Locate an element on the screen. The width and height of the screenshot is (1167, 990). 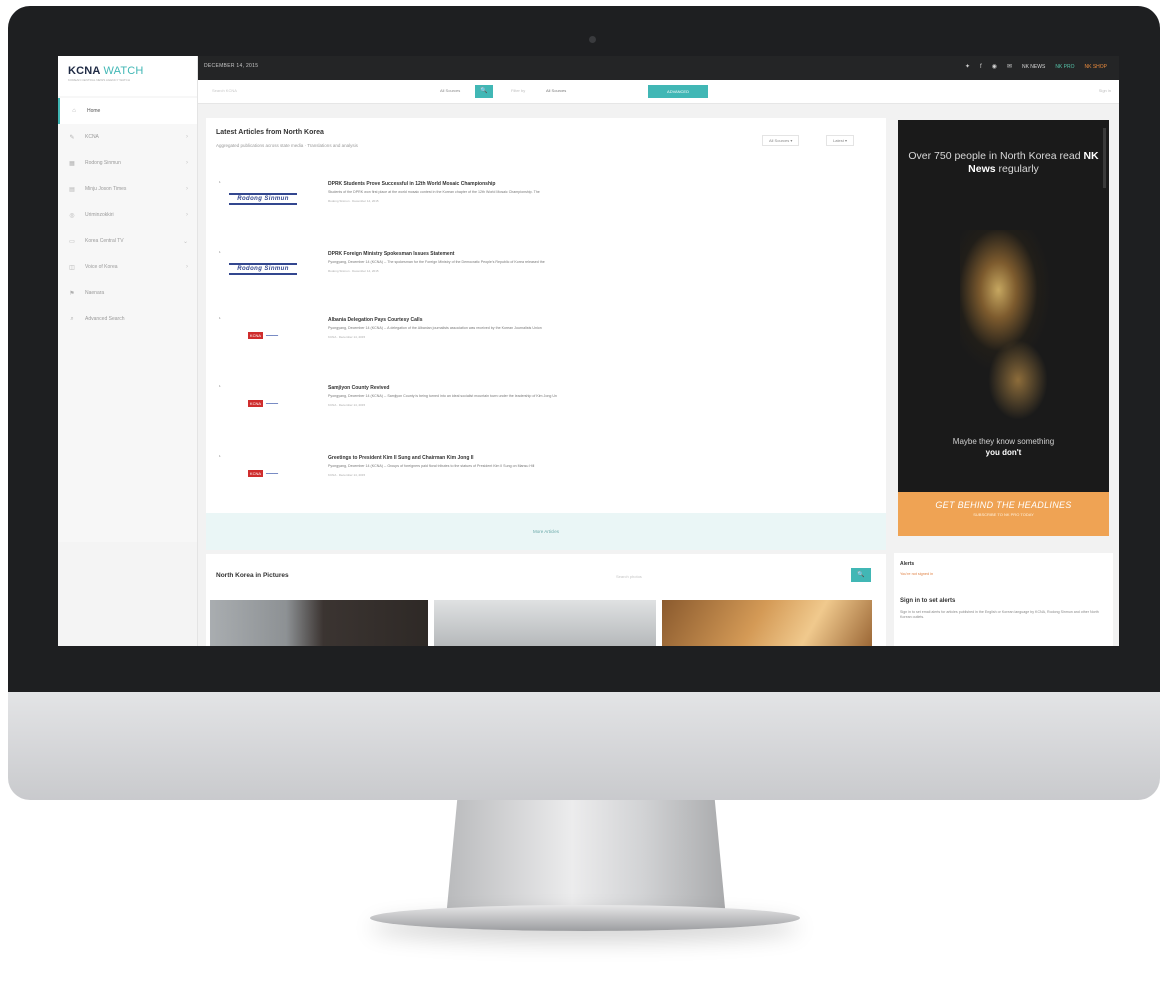
sidebar-item-minju-joson: ▤ Minju Joson Times › is located at coordinates (127, 189).